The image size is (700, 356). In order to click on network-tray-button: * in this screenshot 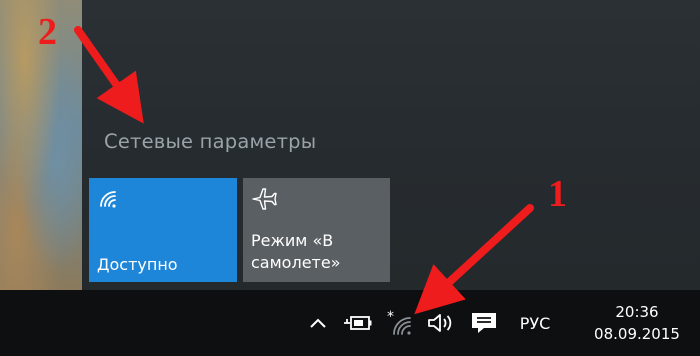, I will do `click(401, 323)`.